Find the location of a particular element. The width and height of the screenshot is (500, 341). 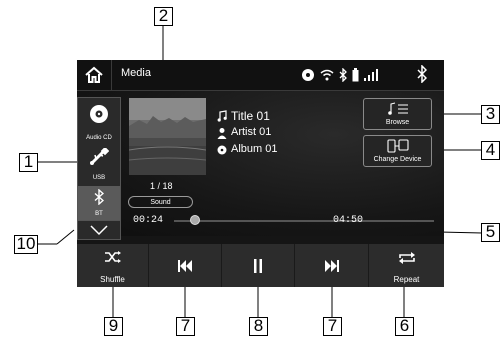

shuffle-label: Shuffle is located at coordinates (112, 279).